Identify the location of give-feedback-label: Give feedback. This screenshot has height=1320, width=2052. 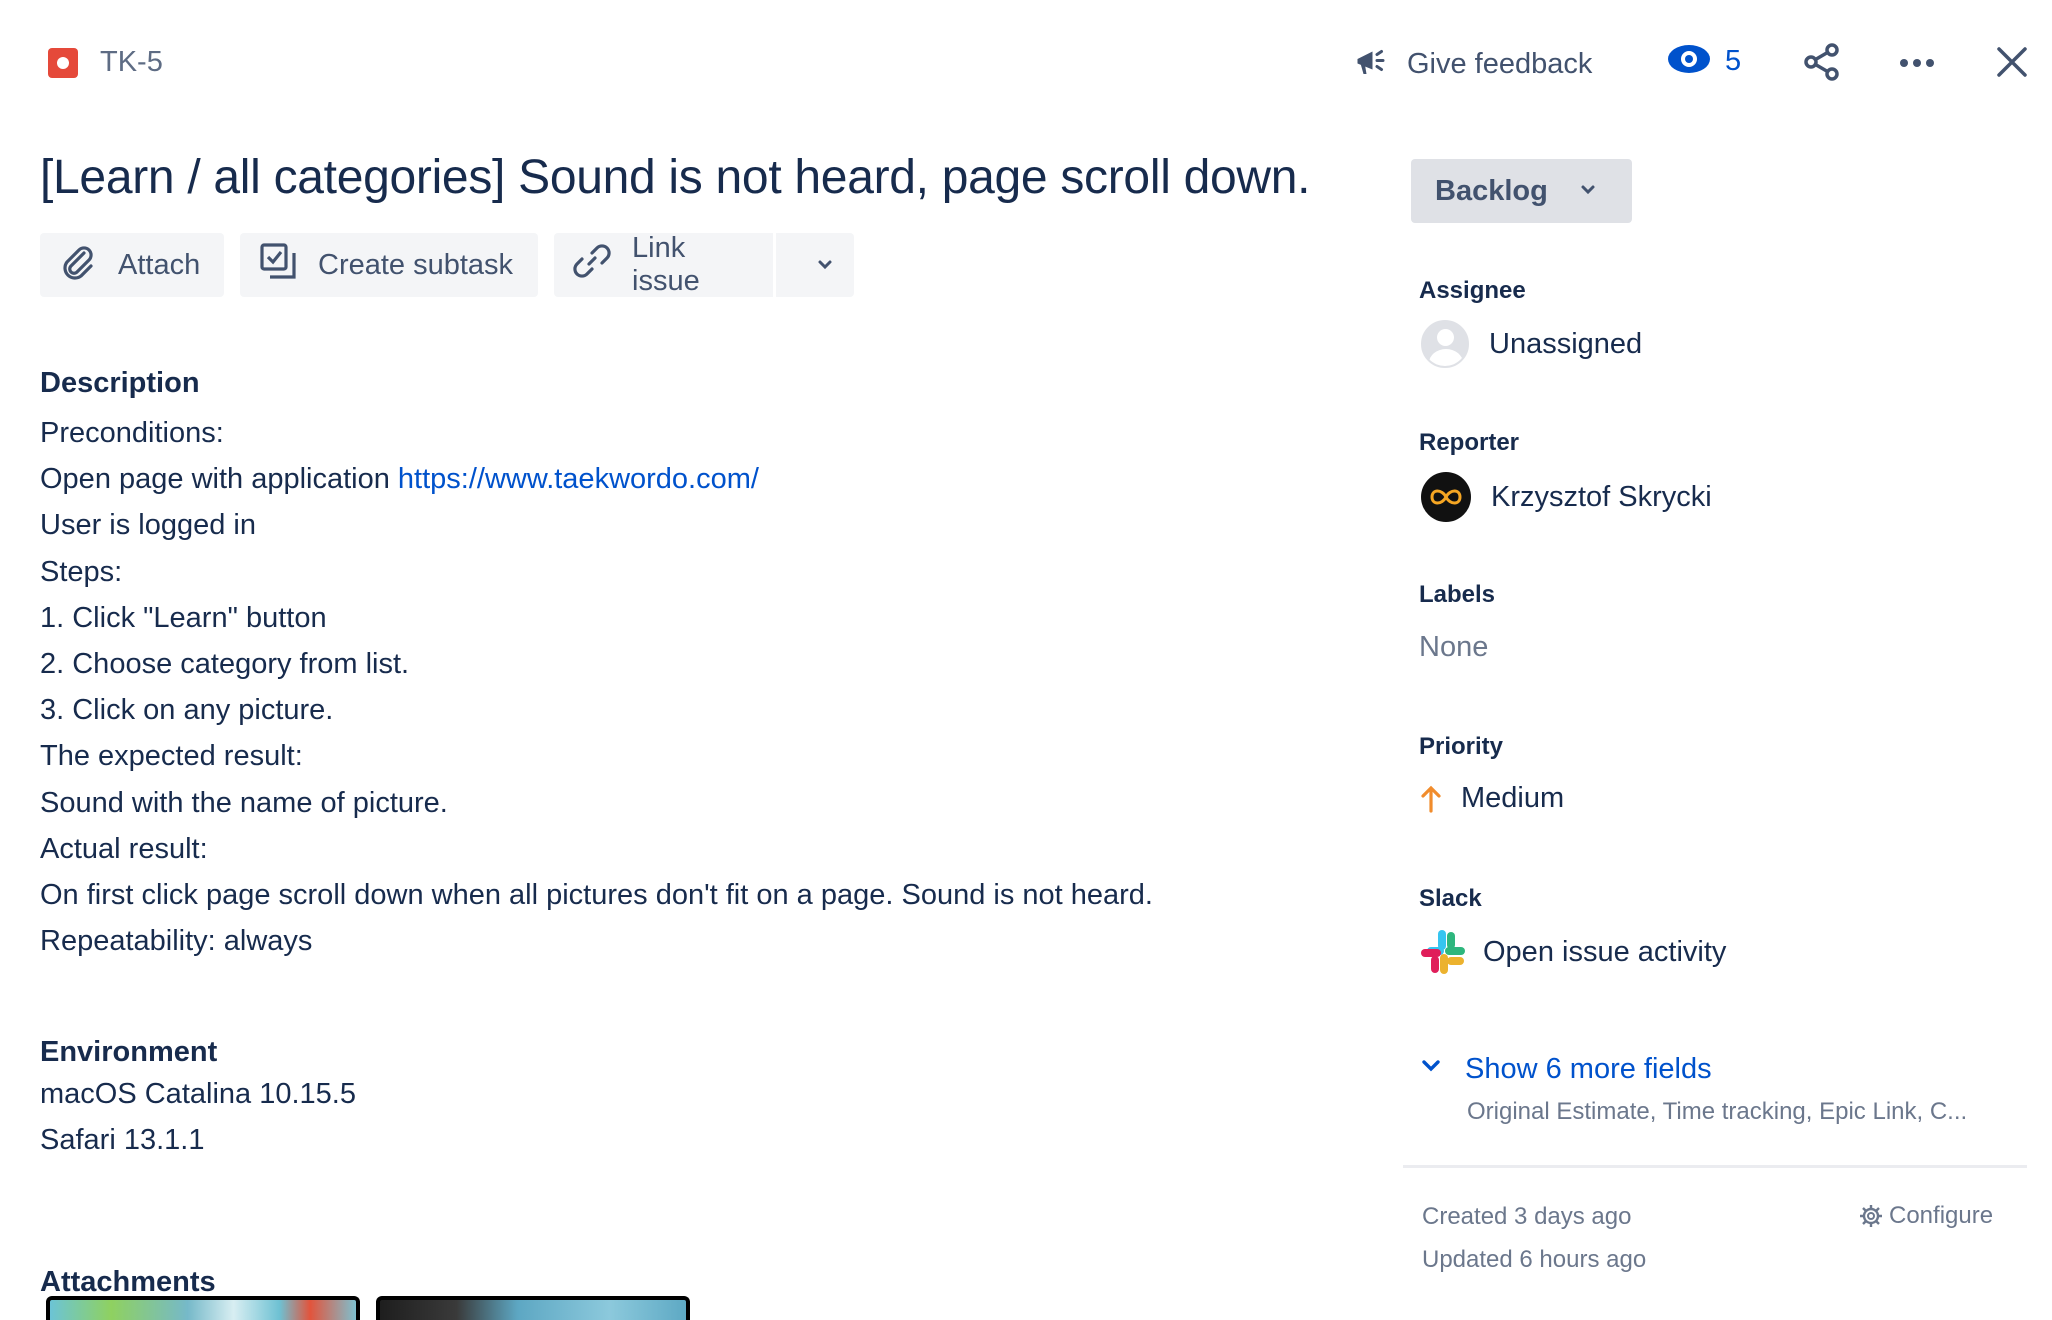
(1500, 64).